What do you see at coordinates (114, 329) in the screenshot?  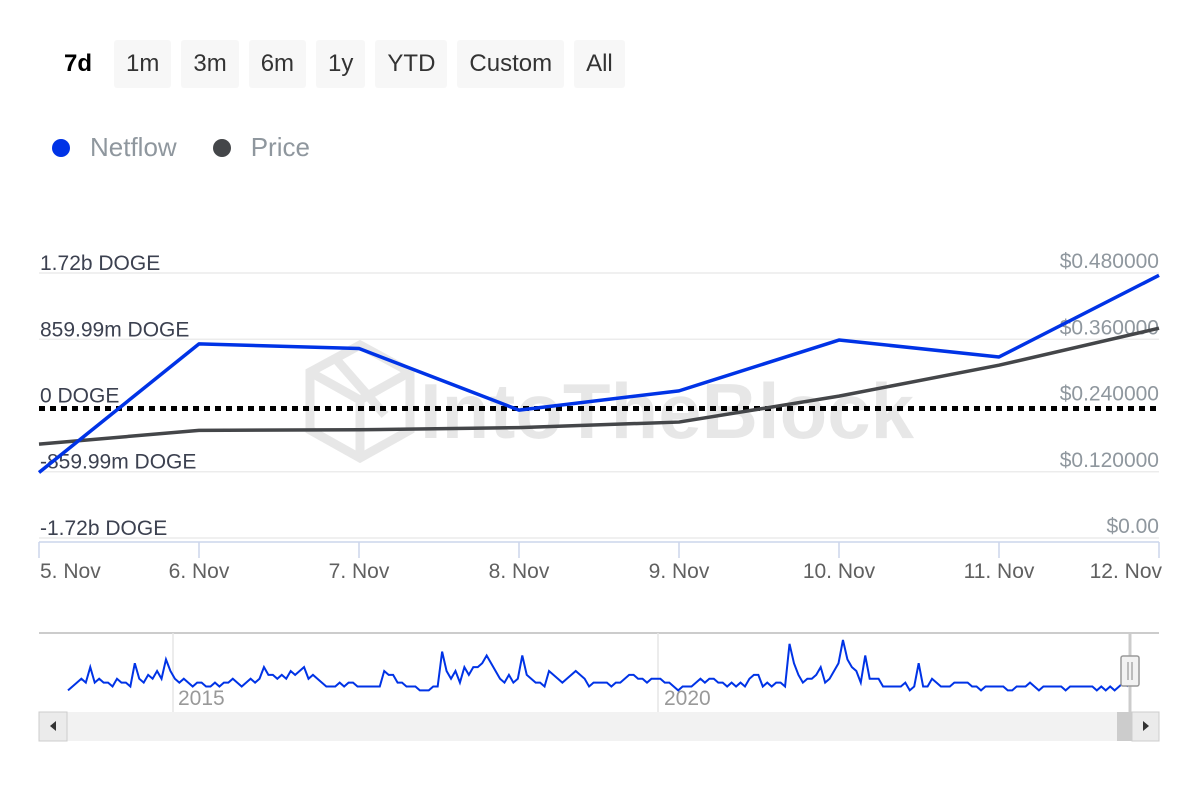 I see `y-left-tick-label: 859.99m DOGE` at bounding box center [114, 329].